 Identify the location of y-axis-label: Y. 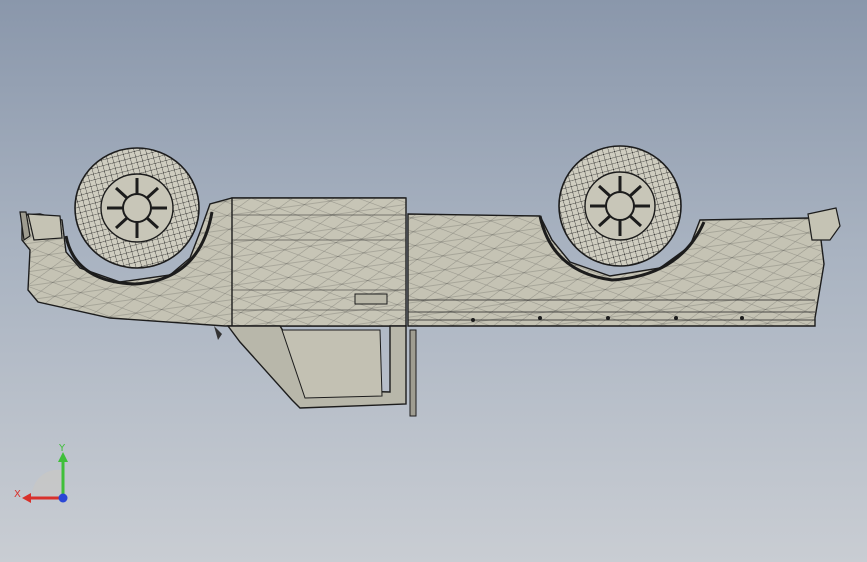
(62, 448).